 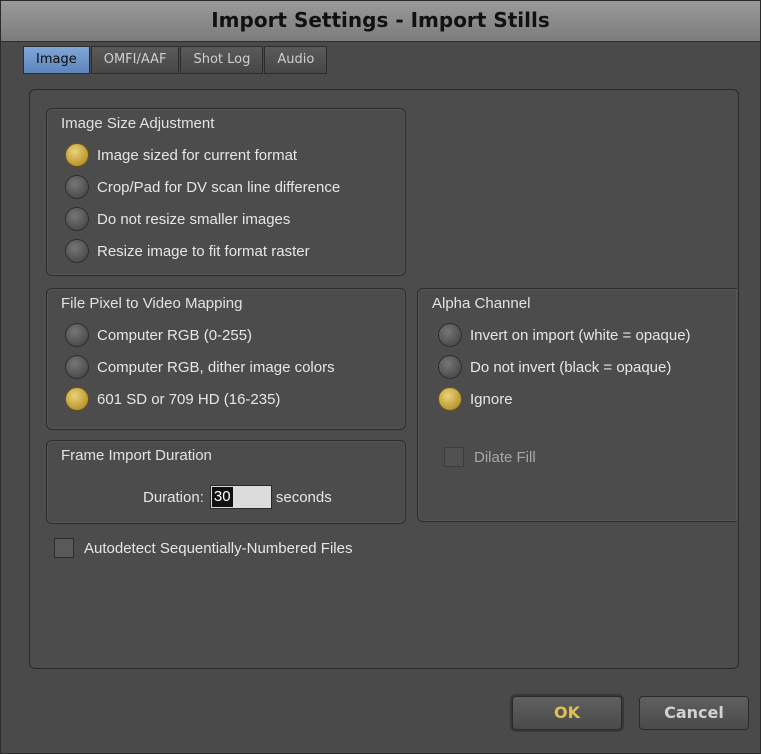 I want to click on option-label: 601 SD or 709 HD (16-235), so click(x=189, y=399).